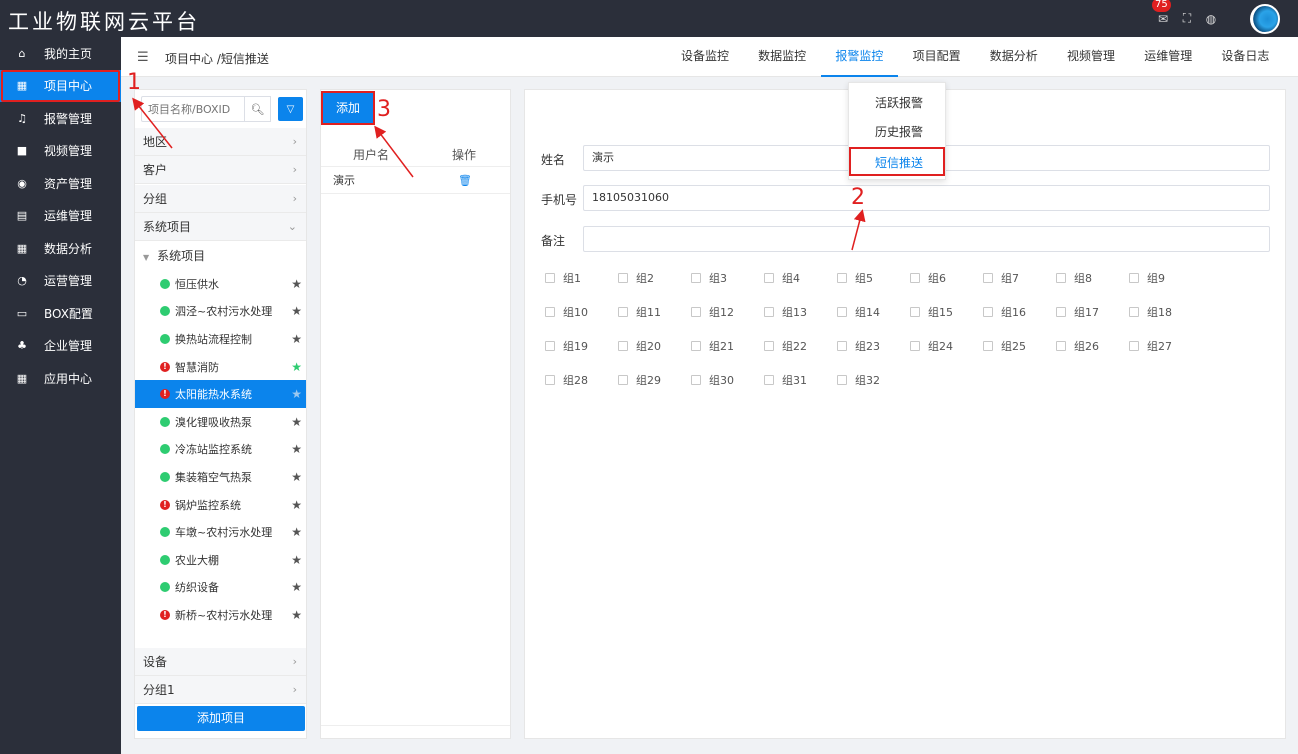  Describe the element at coordinates (785, 380) in the screenshot. I see `group-checkbox: 组31` at that location.